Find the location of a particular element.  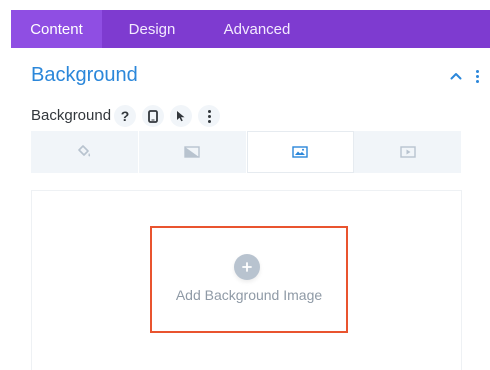

question-icon: ? is located at coordinates (125, 116).